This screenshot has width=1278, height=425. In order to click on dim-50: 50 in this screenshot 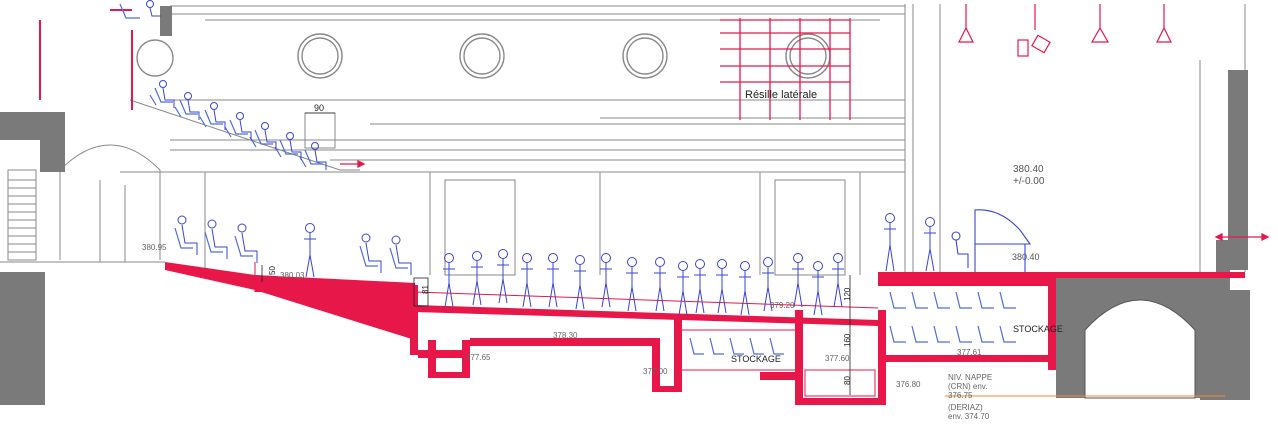, I will do `click(272, 270)`.